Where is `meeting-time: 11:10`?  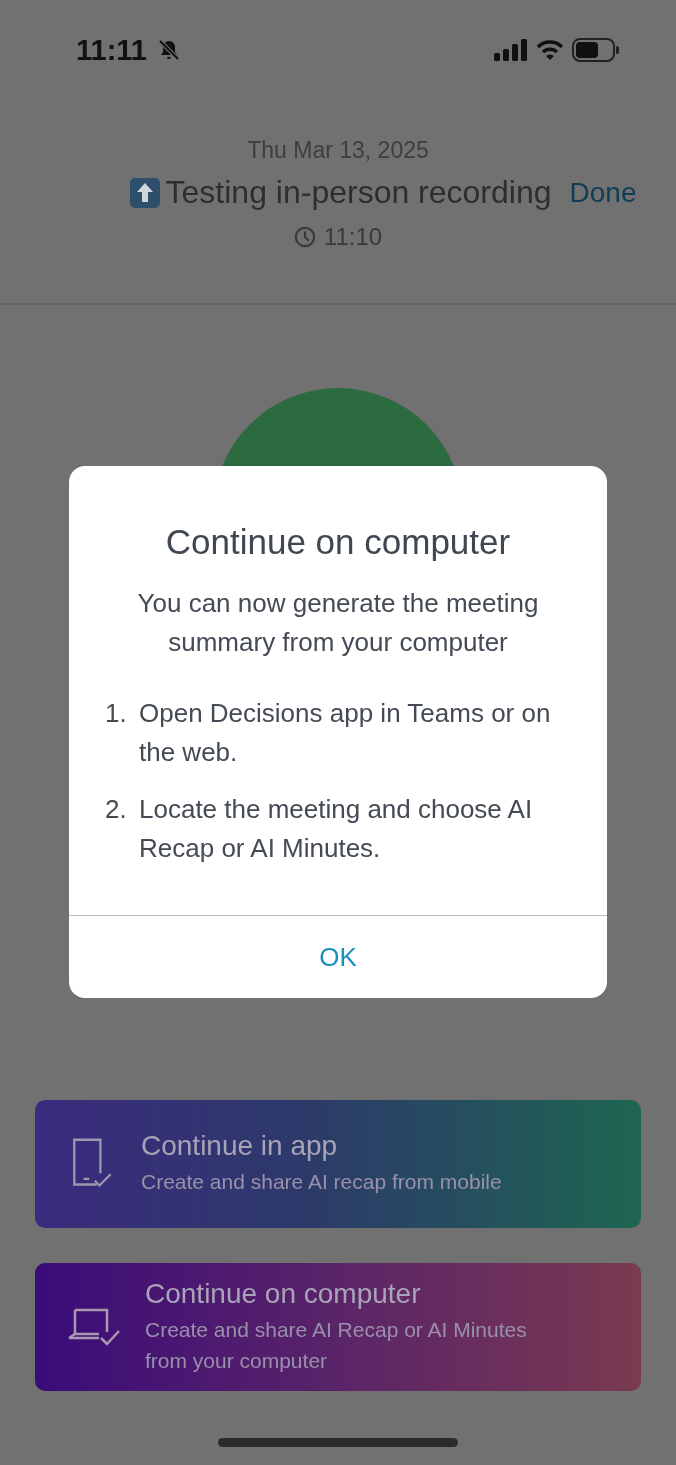
meeting-time: 11:10 is located at coordinates (353, 237).